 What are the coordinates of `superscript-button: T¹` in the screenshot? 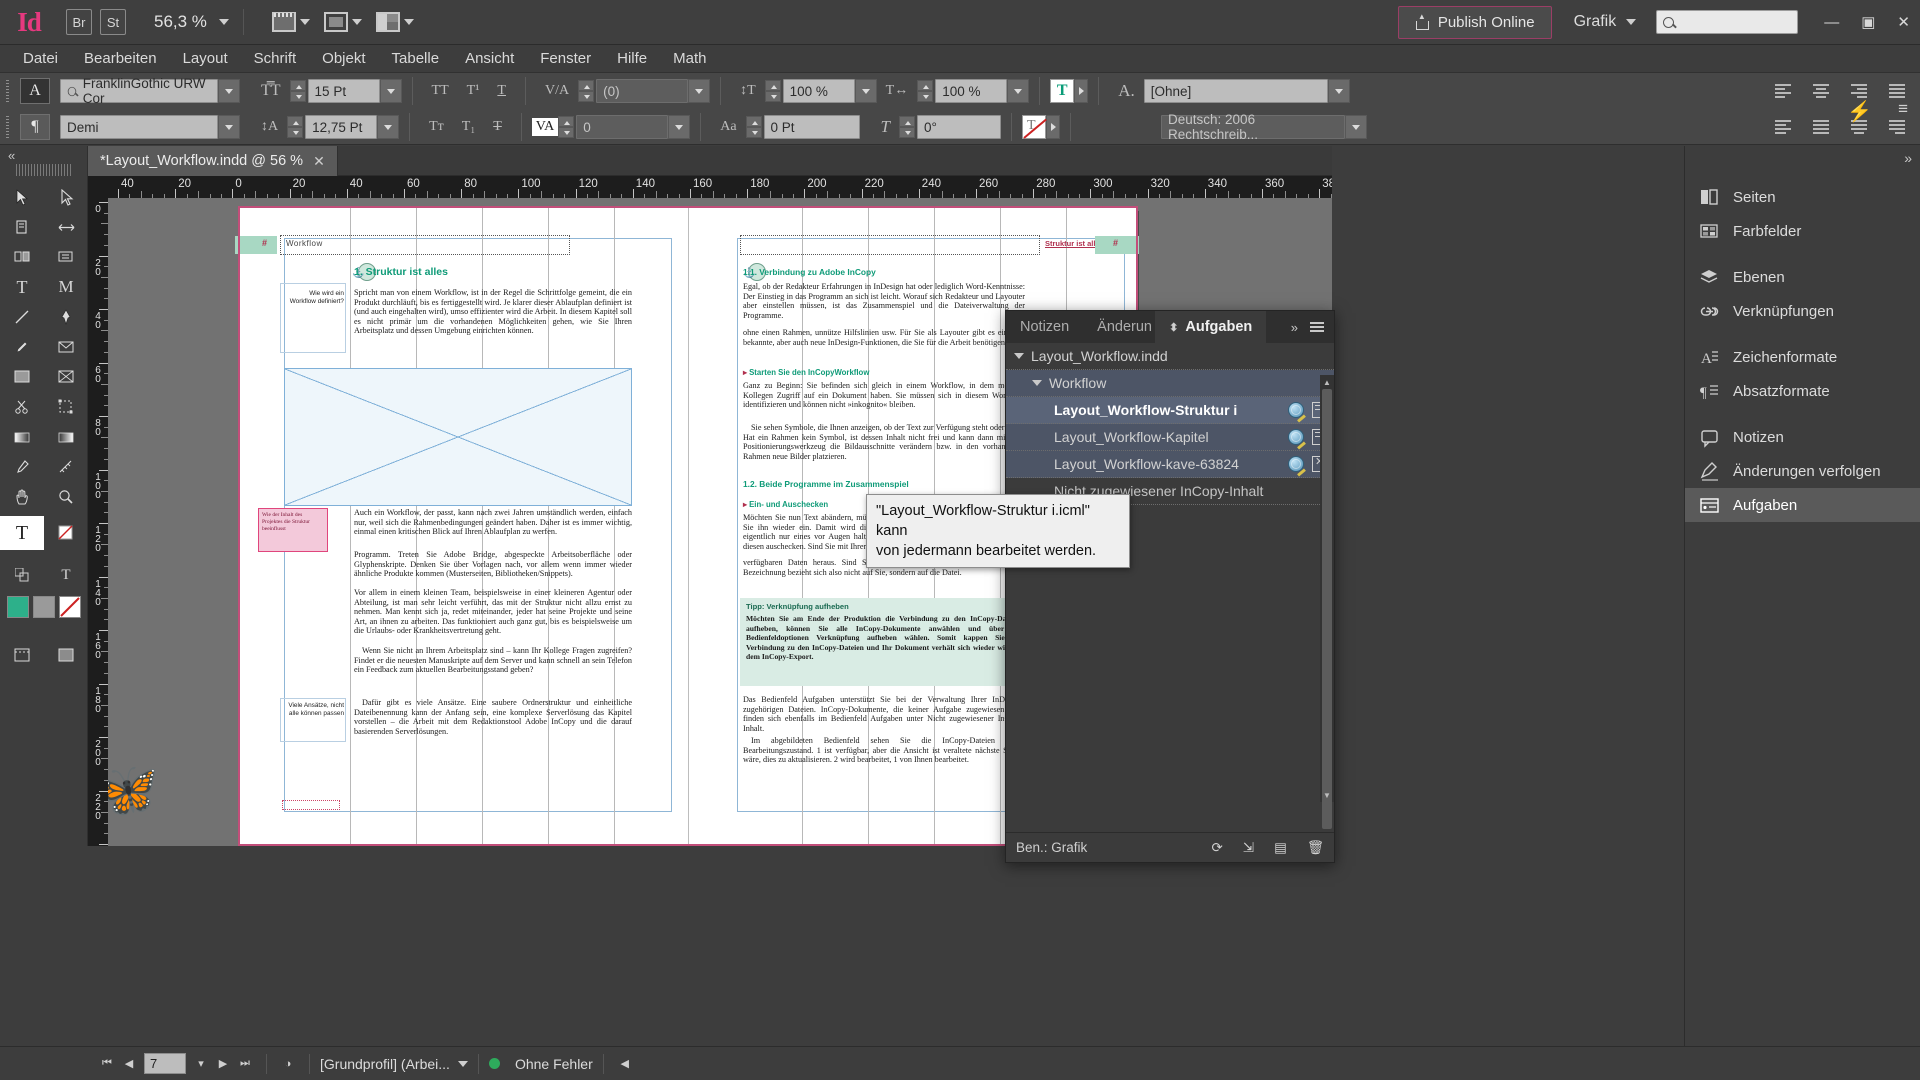 It's located at (473, 91).